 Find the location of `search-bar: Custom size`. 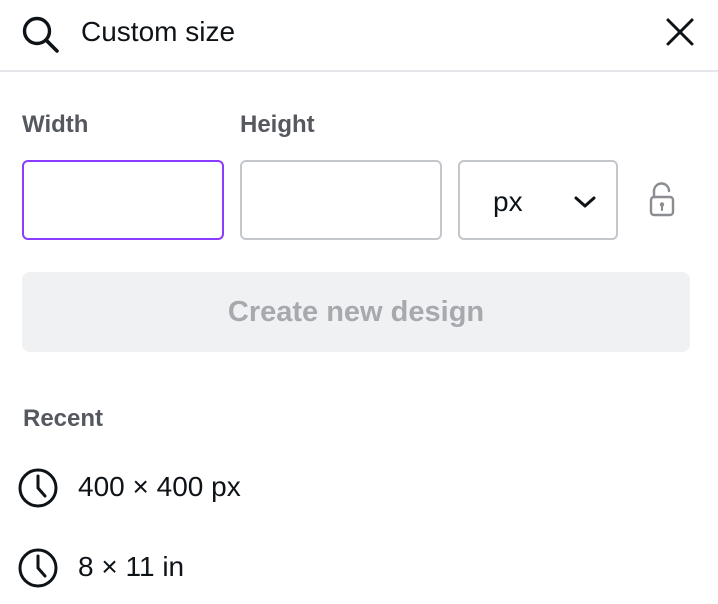

search-bar: Custom size is located at coordinates (359, 36).